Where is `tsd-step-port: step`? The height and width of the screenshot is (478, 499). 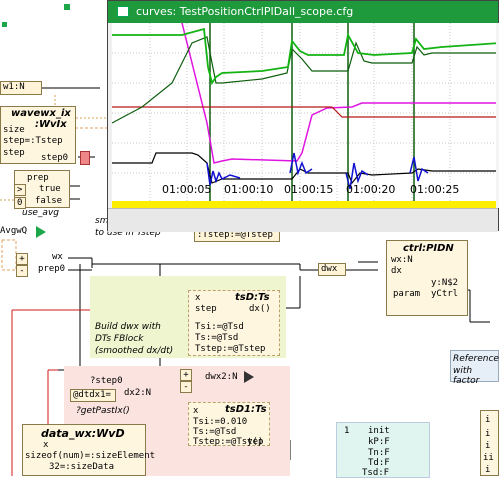
tsd-step-port: step is located at coordinates (206, 309).